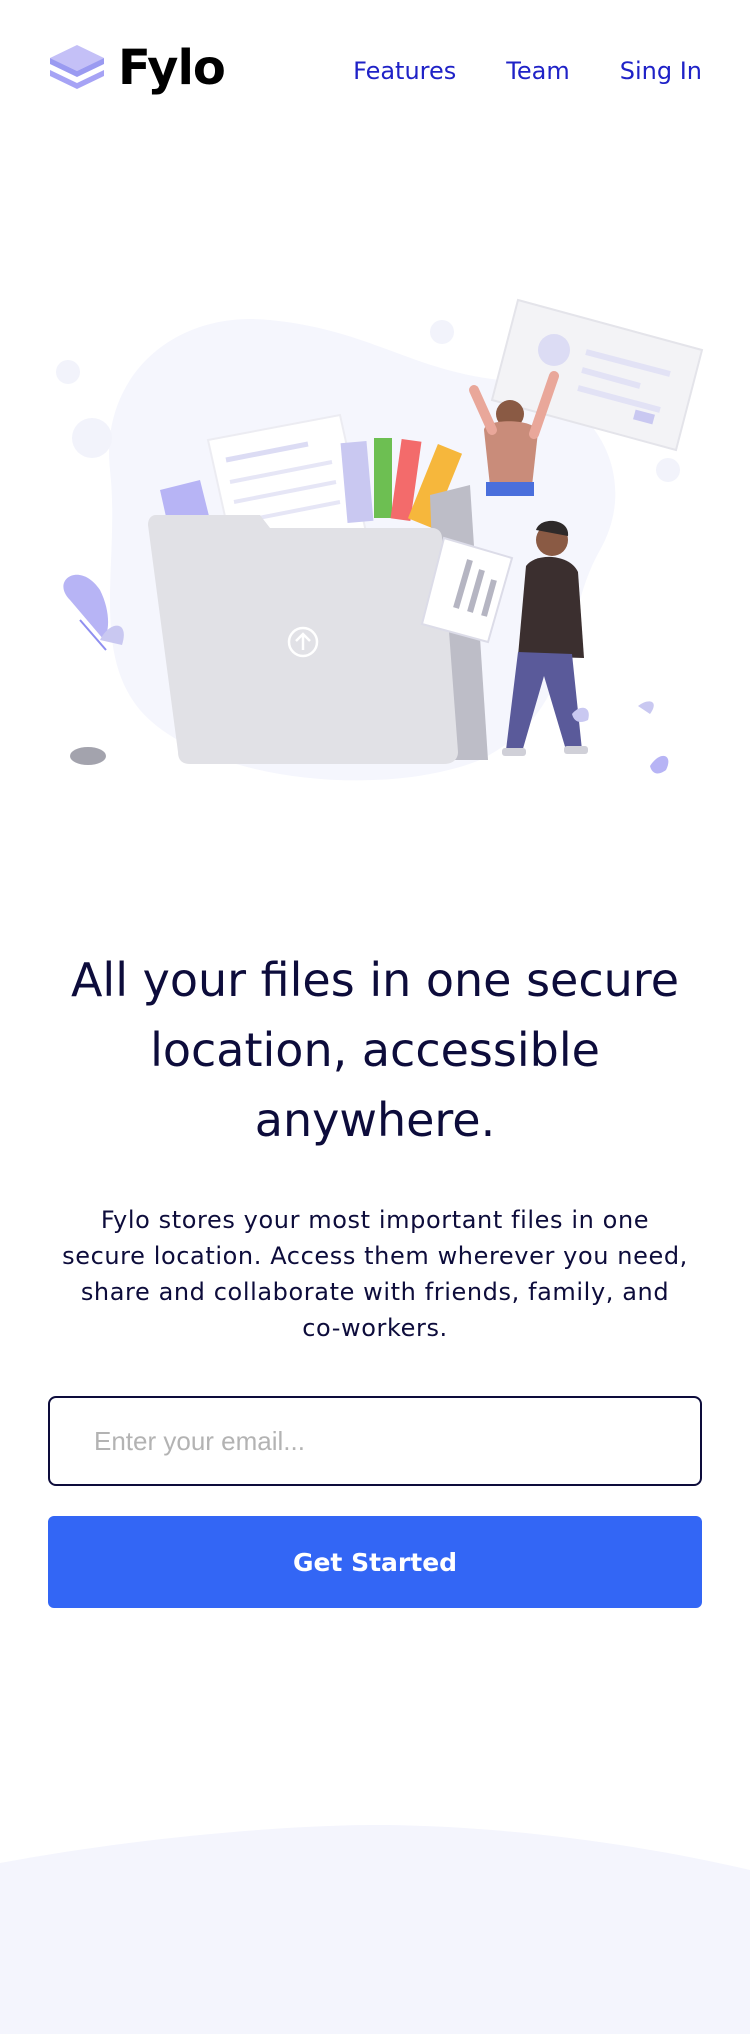  I want to click on logo-link: Fylo, so click(137, 68).